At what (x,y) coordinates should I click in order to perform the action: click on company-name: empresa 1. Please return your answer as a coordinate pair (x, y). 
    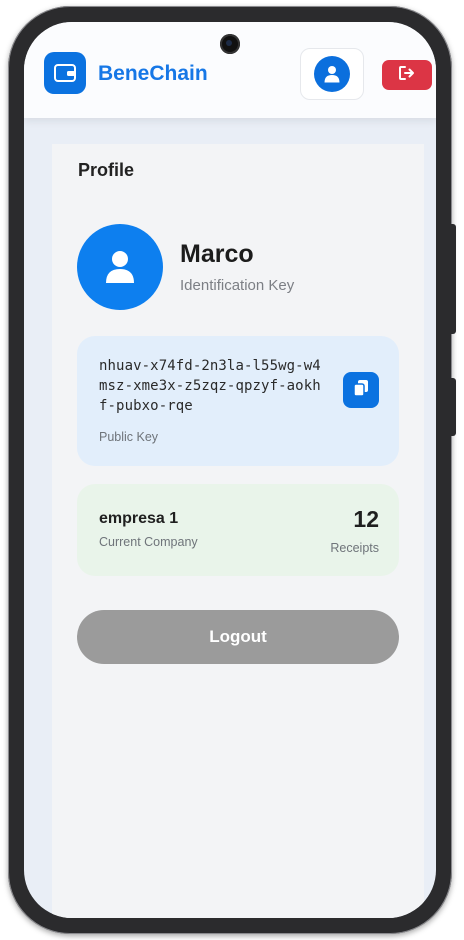
    Looking at the image, I should click on (139, 518).